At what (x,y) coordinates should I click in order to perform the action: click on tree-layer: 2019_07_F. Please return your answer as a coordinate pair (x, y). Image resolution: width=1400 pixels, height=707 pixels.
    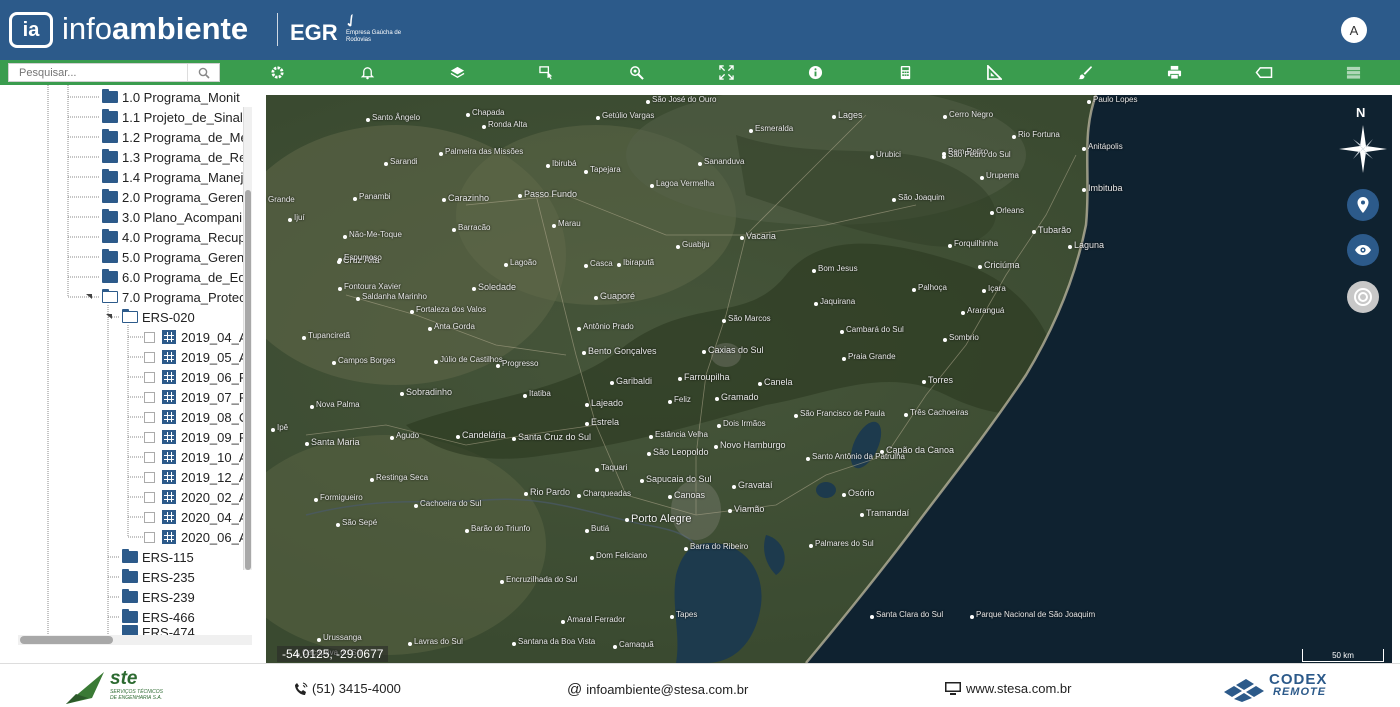
    Looking at the image, I should click on (195, 397).